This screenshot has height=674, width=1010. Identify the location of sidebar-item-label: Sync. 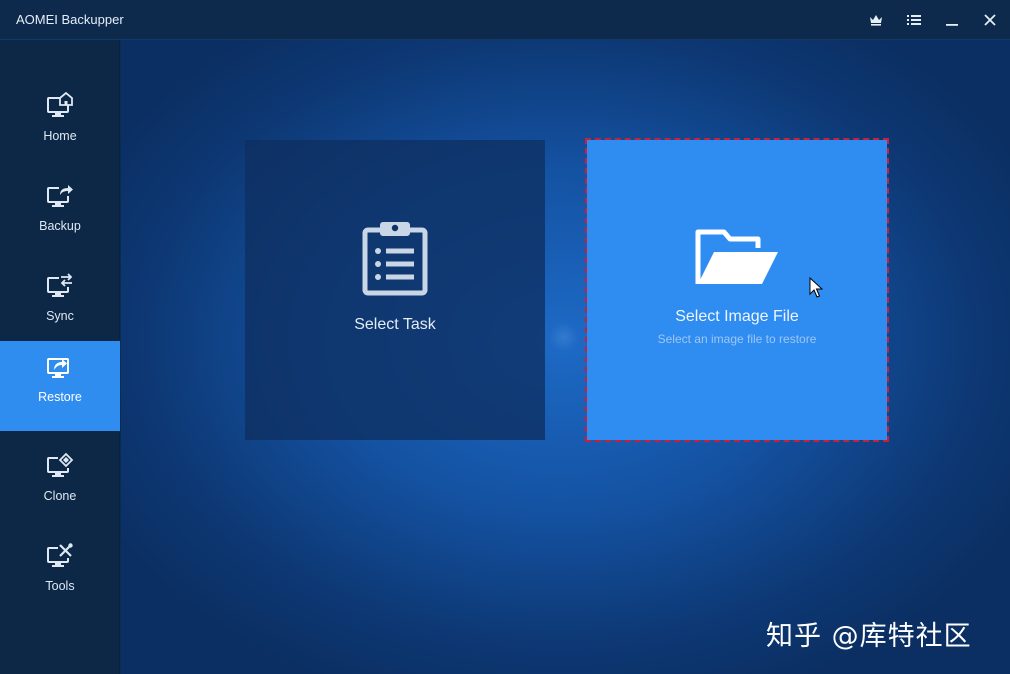
(60, 316).